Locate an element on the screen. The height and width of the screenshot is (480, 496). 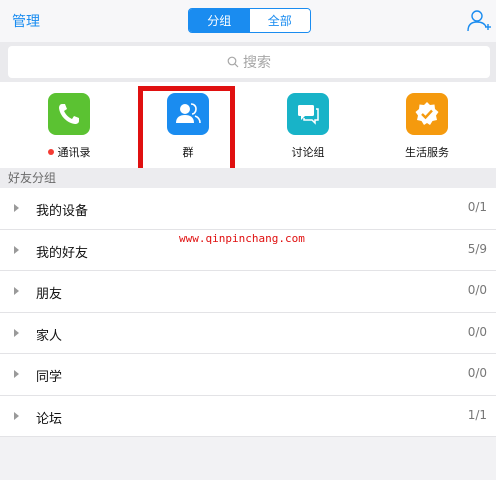
group-name: 同学 is located at coordinates (49, 377).